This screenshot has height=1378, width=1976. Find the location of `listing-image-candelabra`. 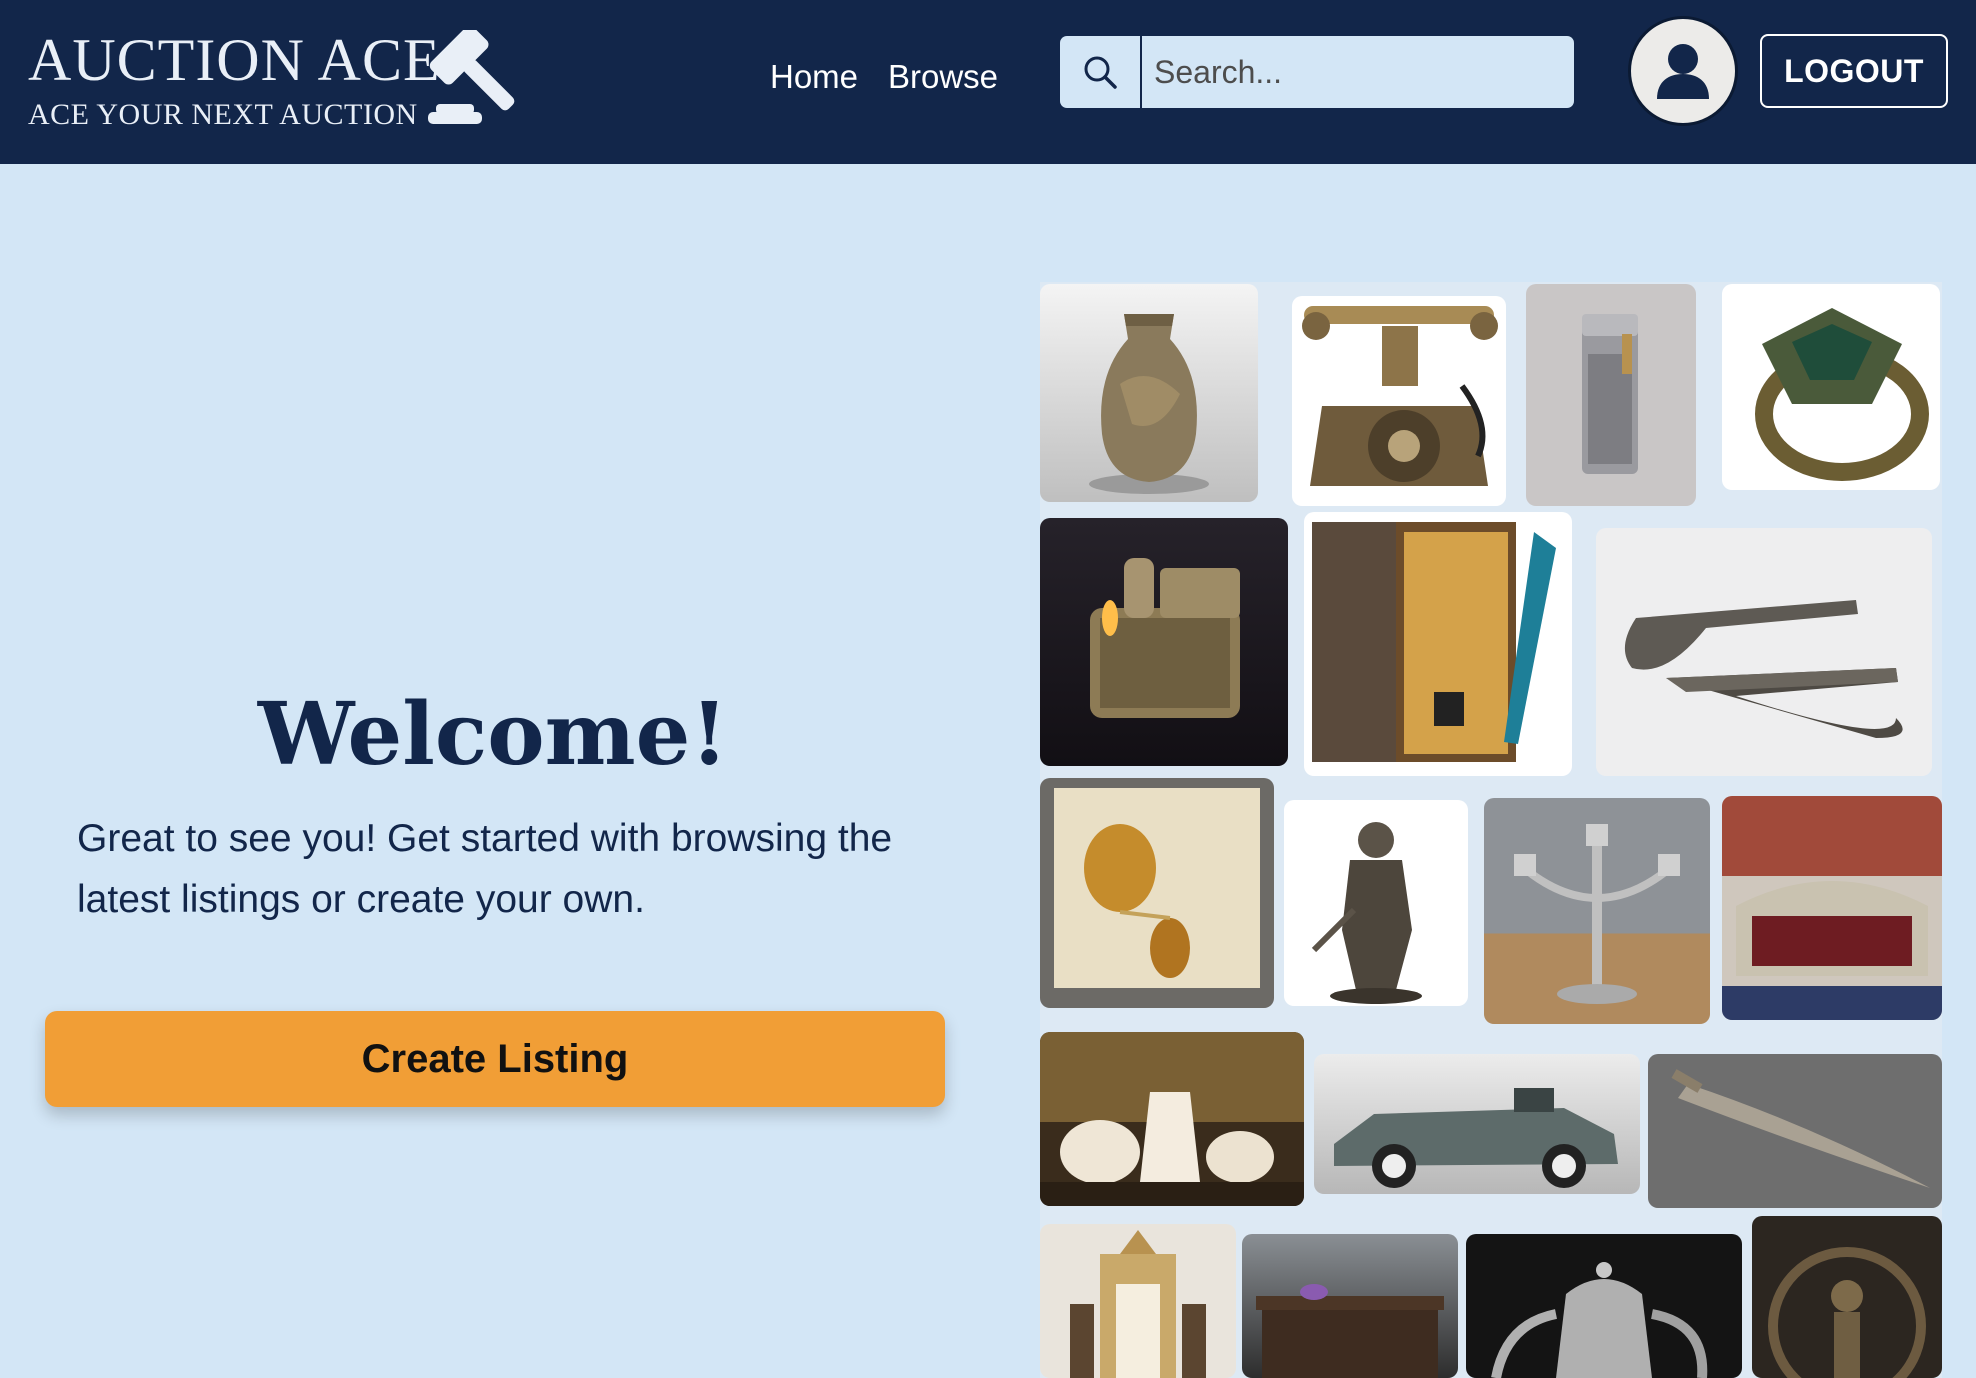

listing-image-candelabra is located at coordinates (1597, 911).